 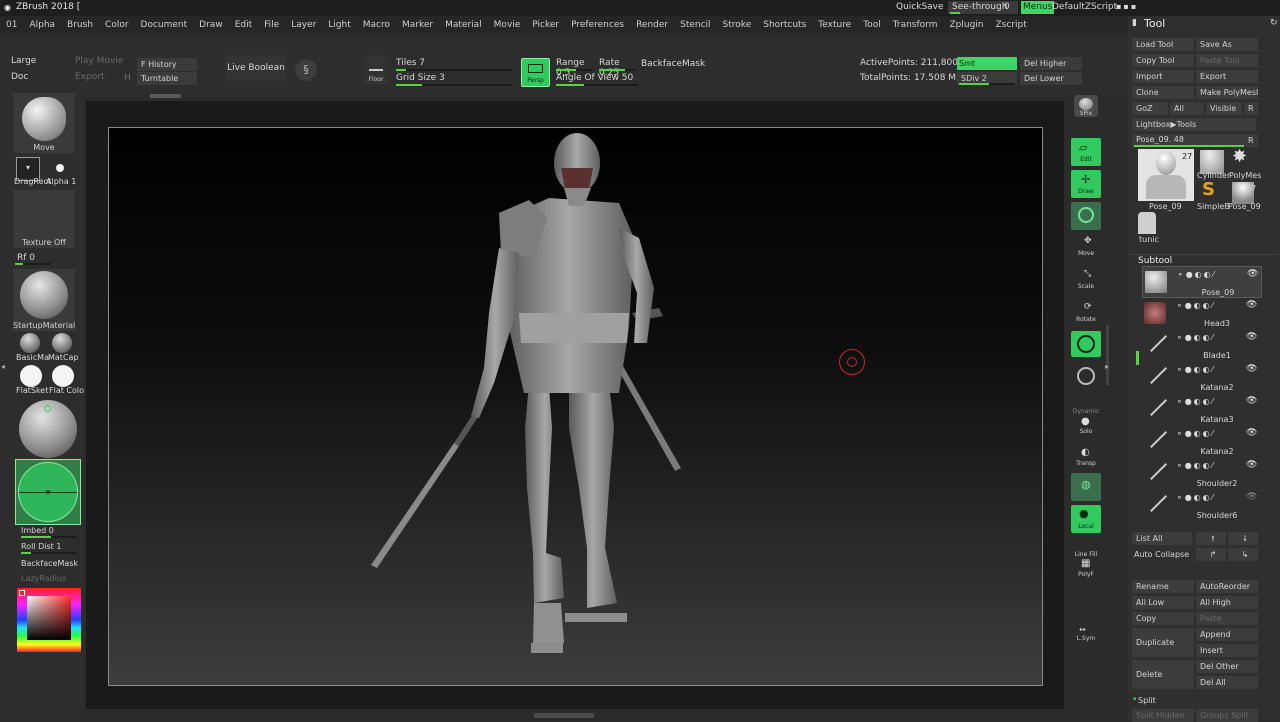 What do you see at coordinates (31, 376) in the screenshot?
I see `flat-sketch-icon` at bounding box center [31, 376].